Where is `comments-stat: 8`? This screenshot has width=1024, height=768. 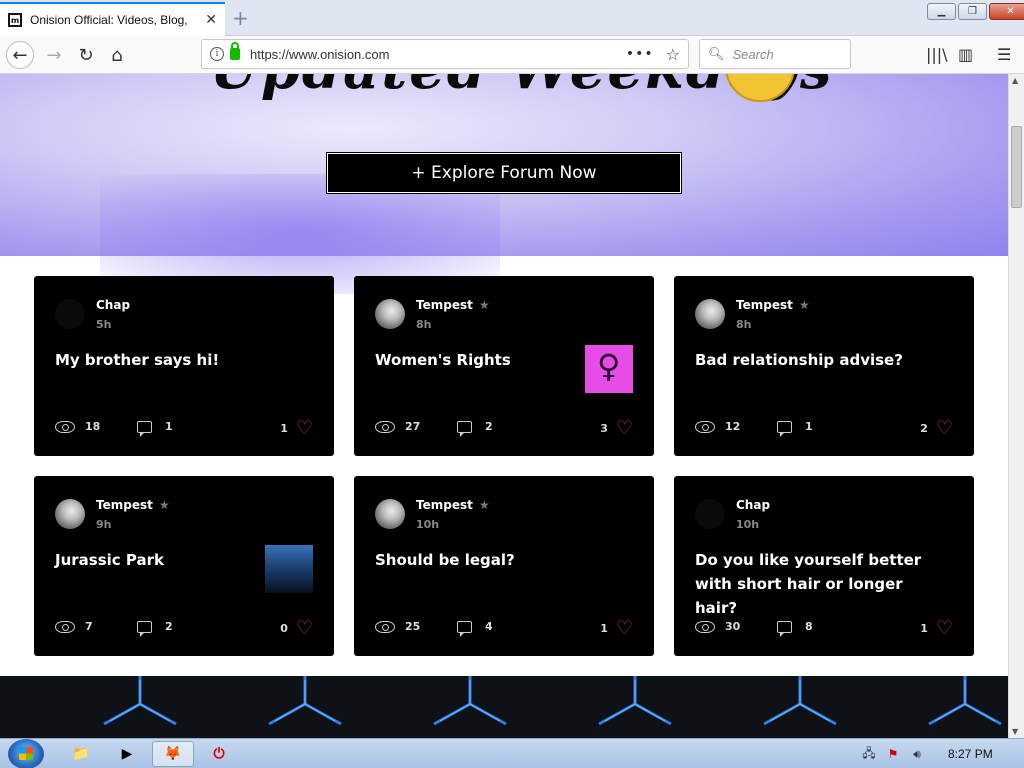 comments-stat: 8 is located at coordinates (795, 628).